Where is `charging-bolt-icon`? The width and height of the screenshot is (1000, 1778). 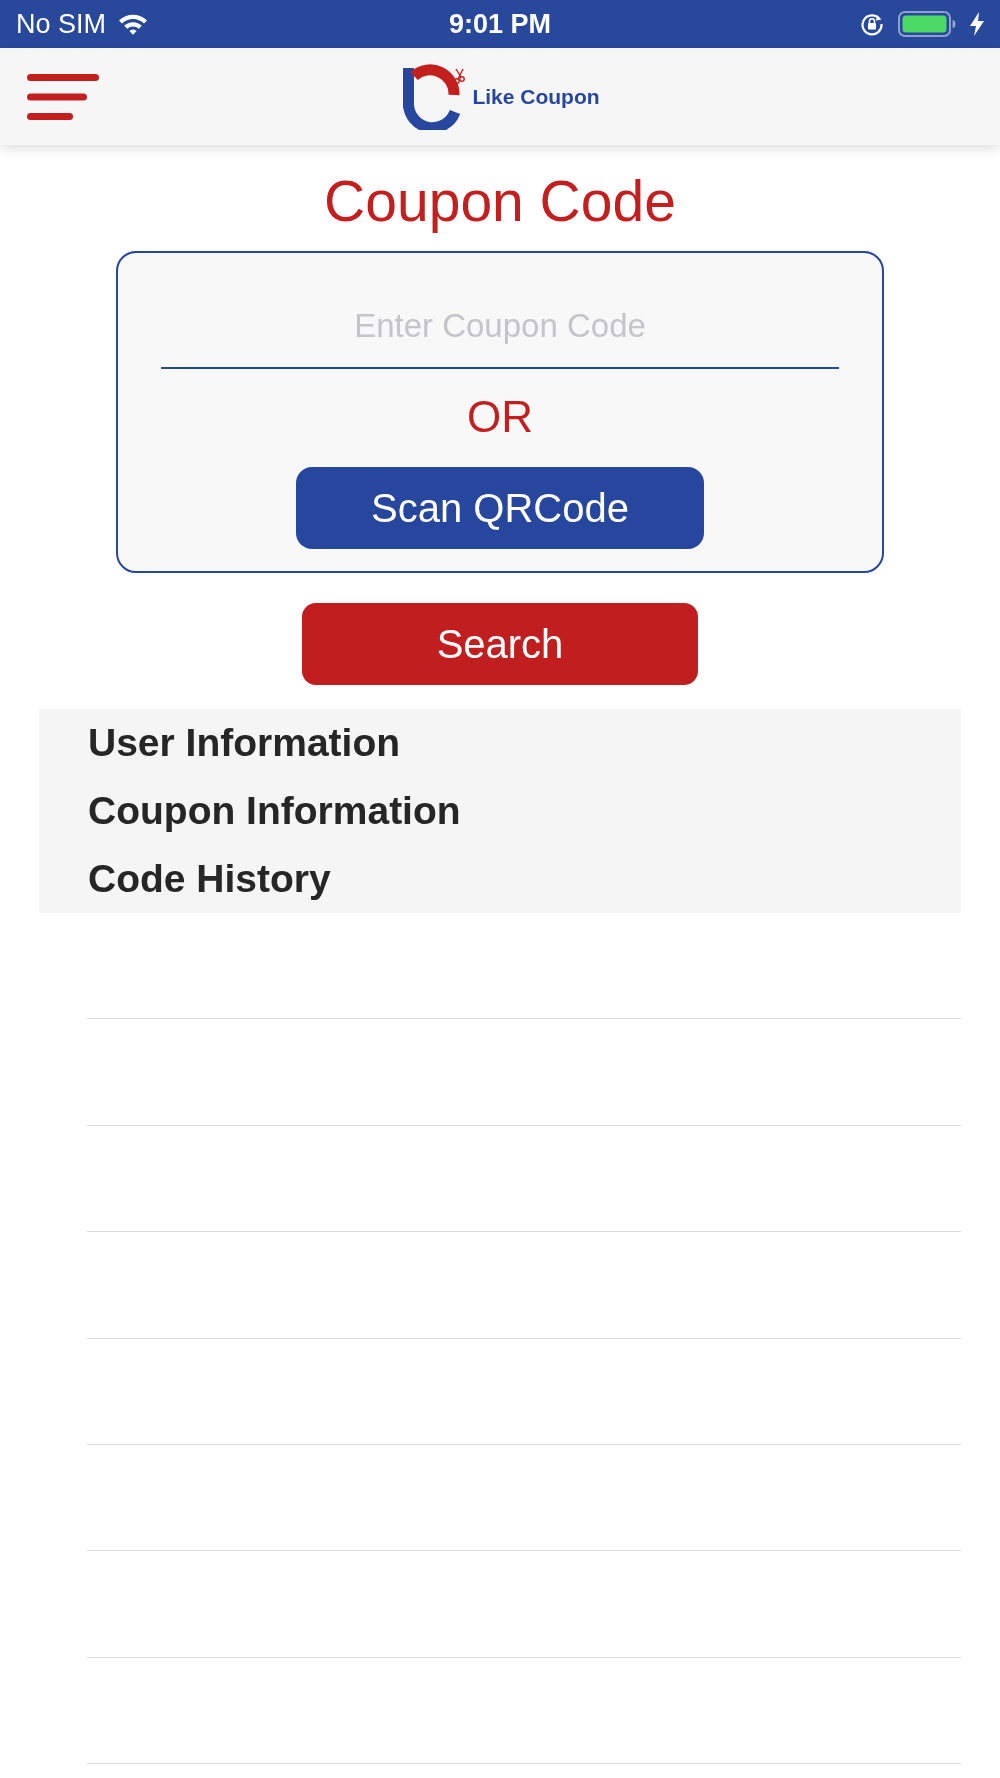
charging-bolt-icon is located at coordinates (977, 24).